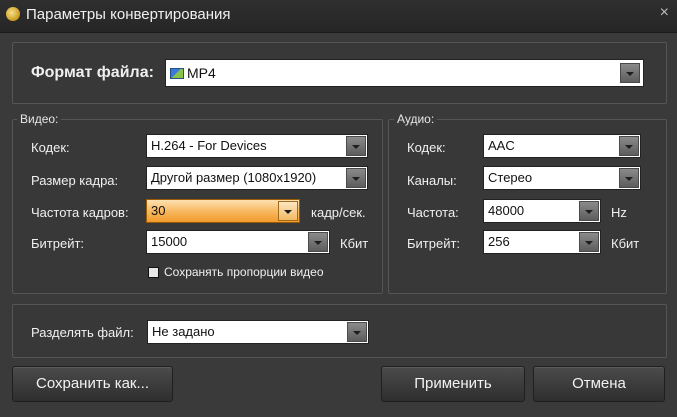 Image resolution: width=677 pixels, height=417 pixels. What do you see at coordinates (209, 145) in the screenshot?
I see `video-codec-value: H.264 - For Devices` at bounding box center [209, 145].